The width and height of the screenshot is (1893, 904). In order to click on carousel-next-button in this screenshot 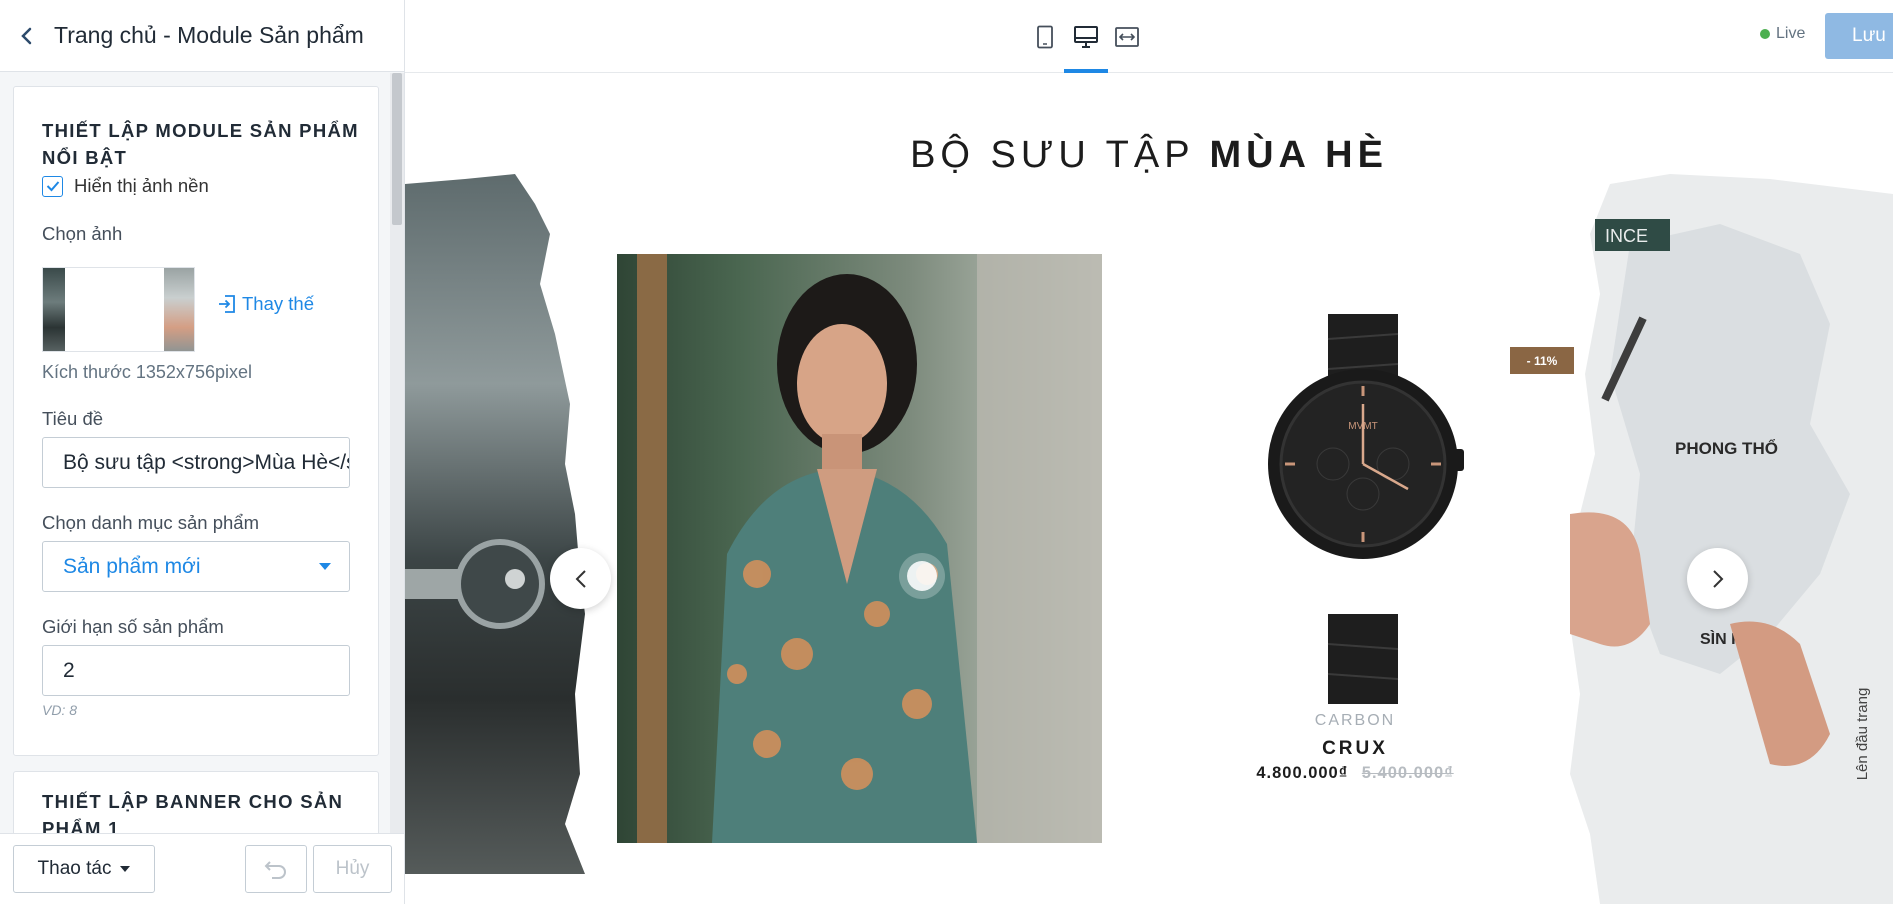, I will do `click(1717, 578)`.